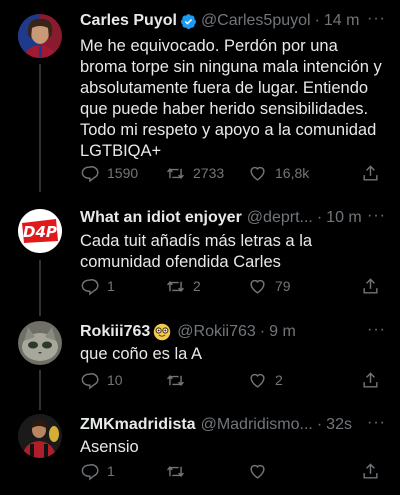 The width and height of the screenshot is (400, 495). I want to click on tweet-actions: 1 2 79, so click(230, 286).